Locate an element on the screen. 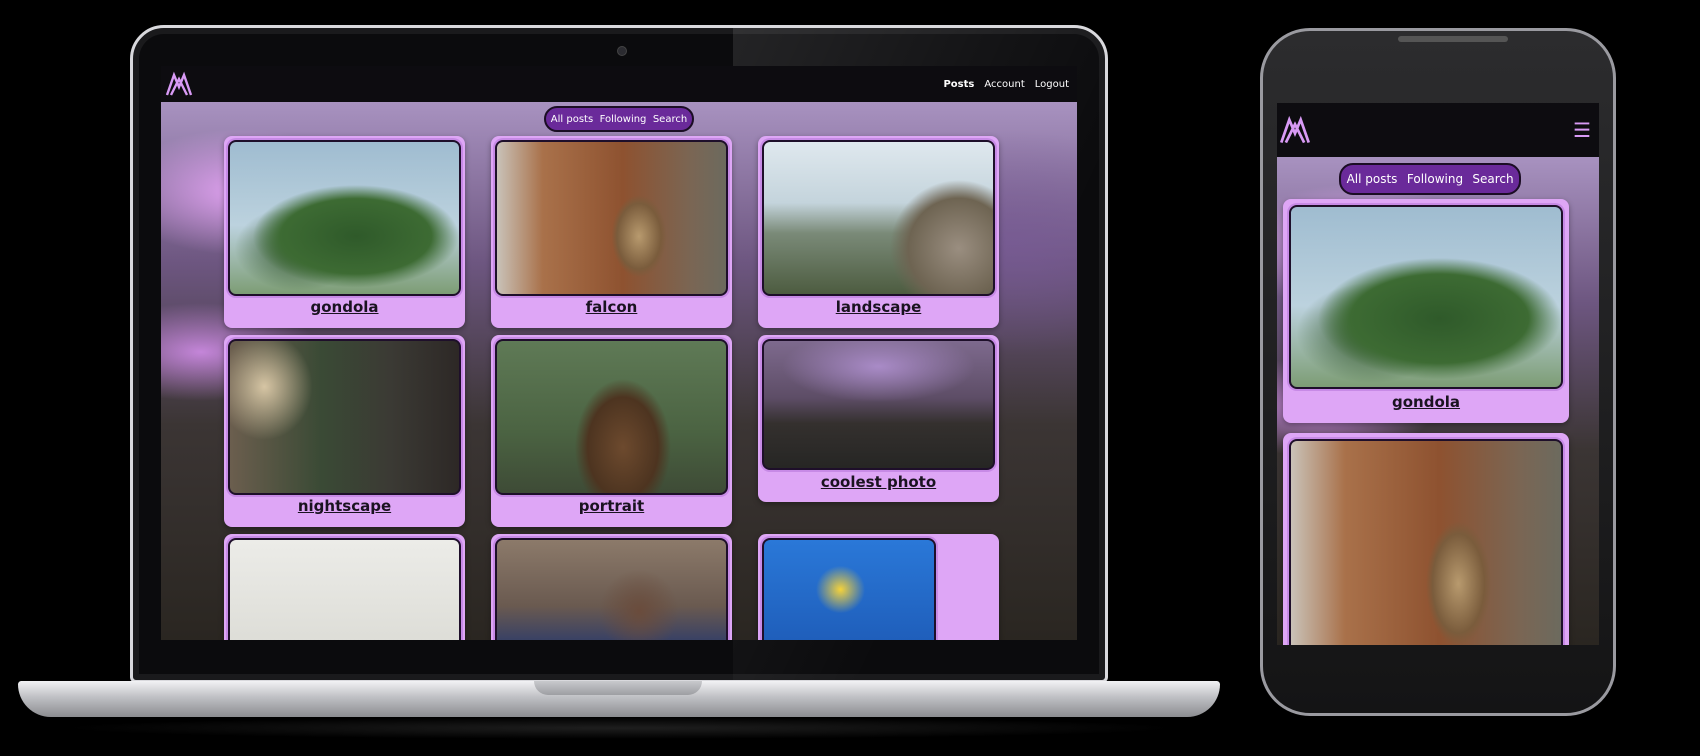  post-card-landscape: landscape is located at coordinates (878, 232).